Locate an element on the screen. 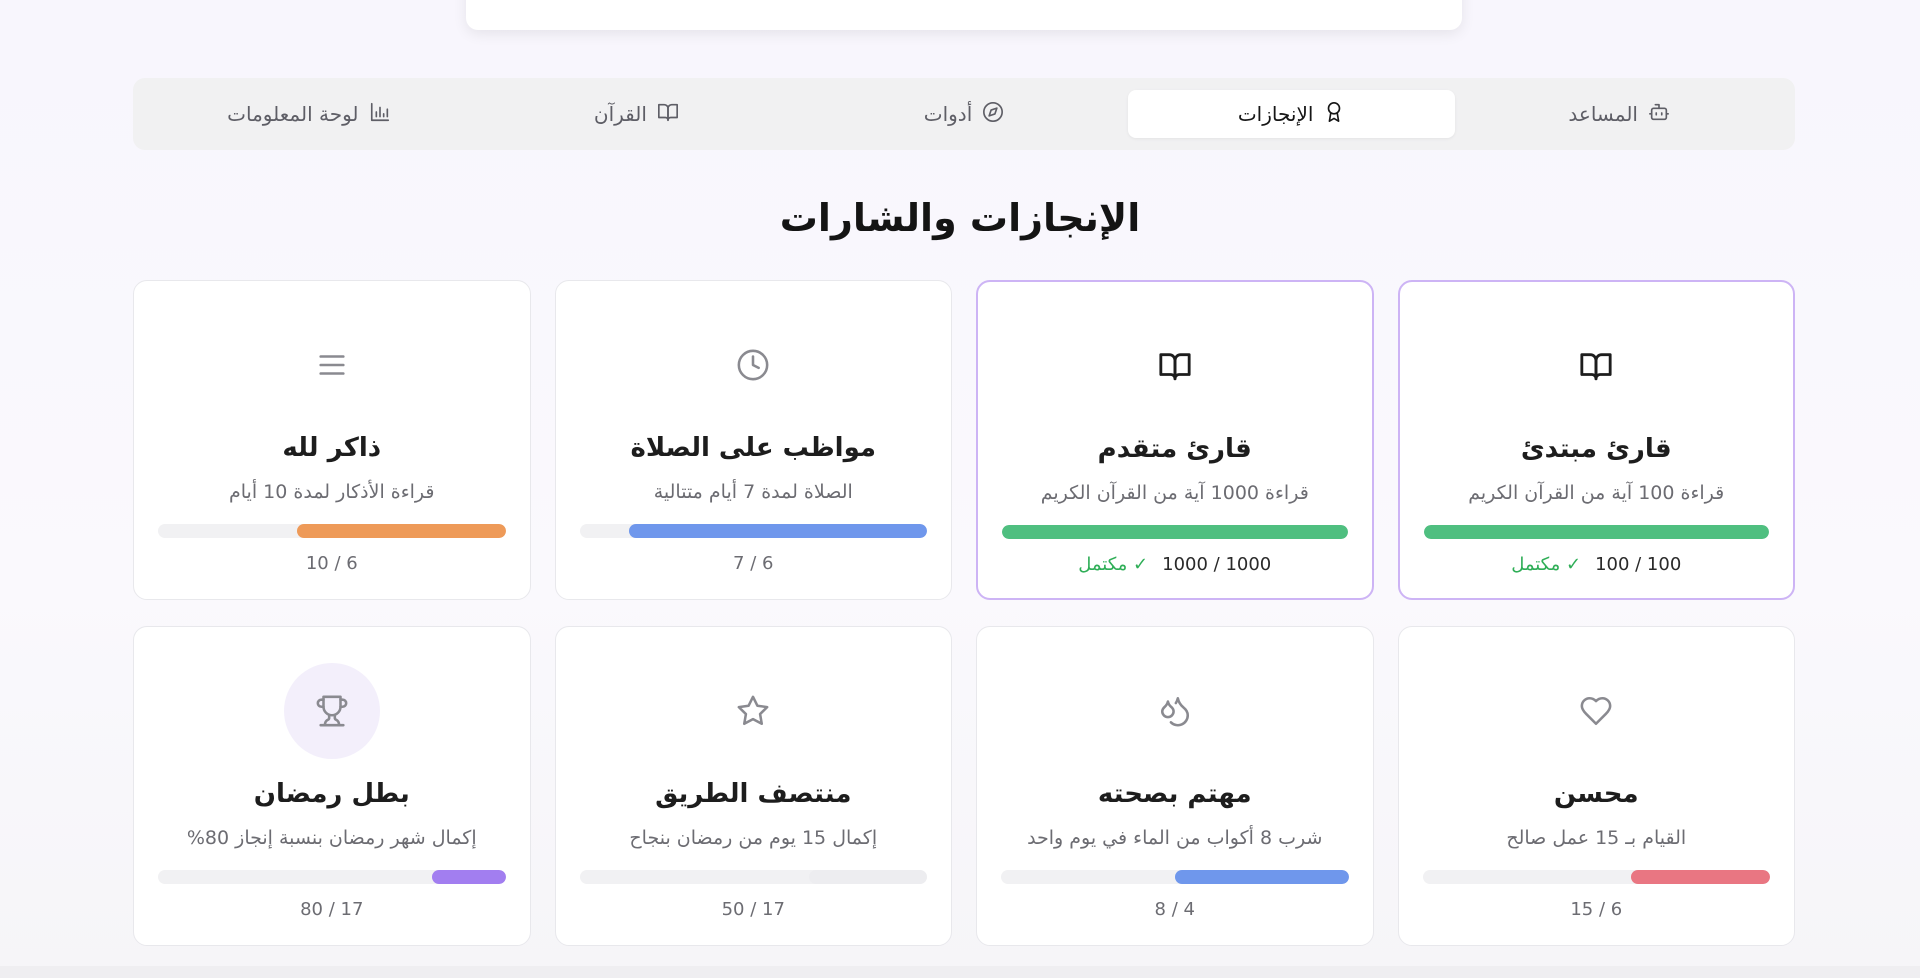  tab-tools: أدوات is located at coordinates (964, 114).